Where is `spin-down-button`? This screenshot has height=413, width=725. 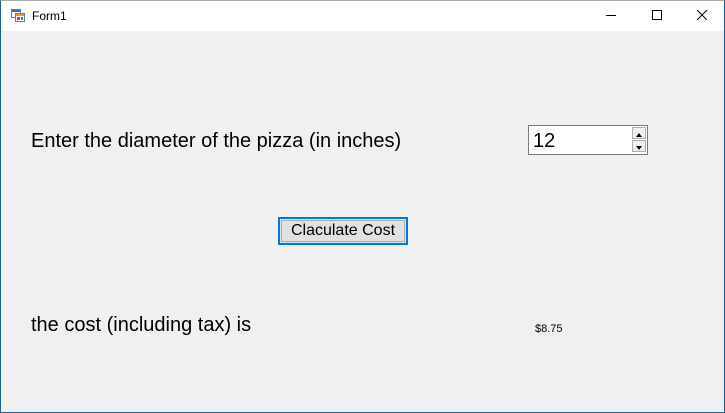
spin-down-button is located at coordinates (639, 146).